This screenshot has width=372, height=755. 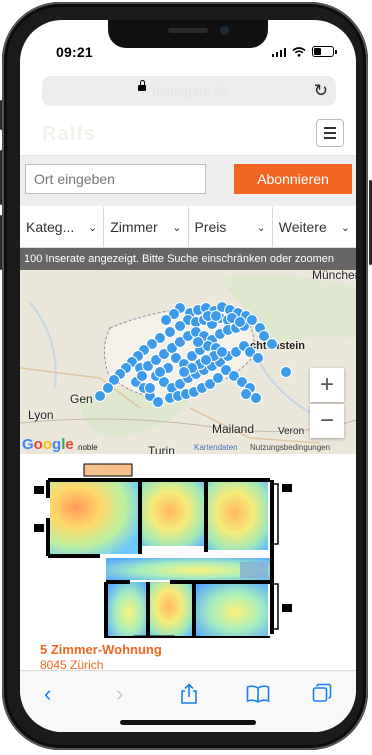 What do you see at coordinates (216, 447) in the screenshot?
I see `map-data-link: Kartendaten` at bounding box center [216, 447].